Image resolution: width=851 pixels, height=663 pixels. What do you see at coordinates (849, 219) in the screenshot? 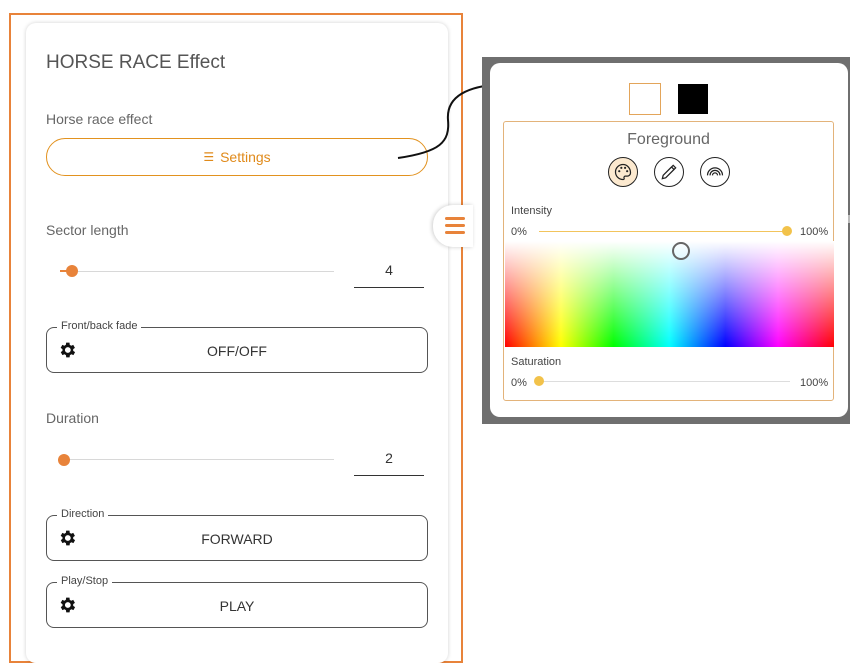
I see `edge-handle` at bounding box center [849, 219].